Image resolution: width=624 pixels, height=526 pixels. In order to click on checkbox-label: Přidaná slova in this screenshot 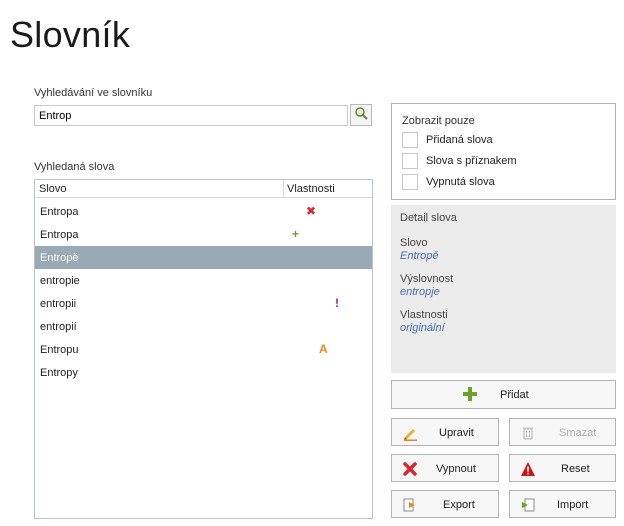, I will do `click(459, 140)`.